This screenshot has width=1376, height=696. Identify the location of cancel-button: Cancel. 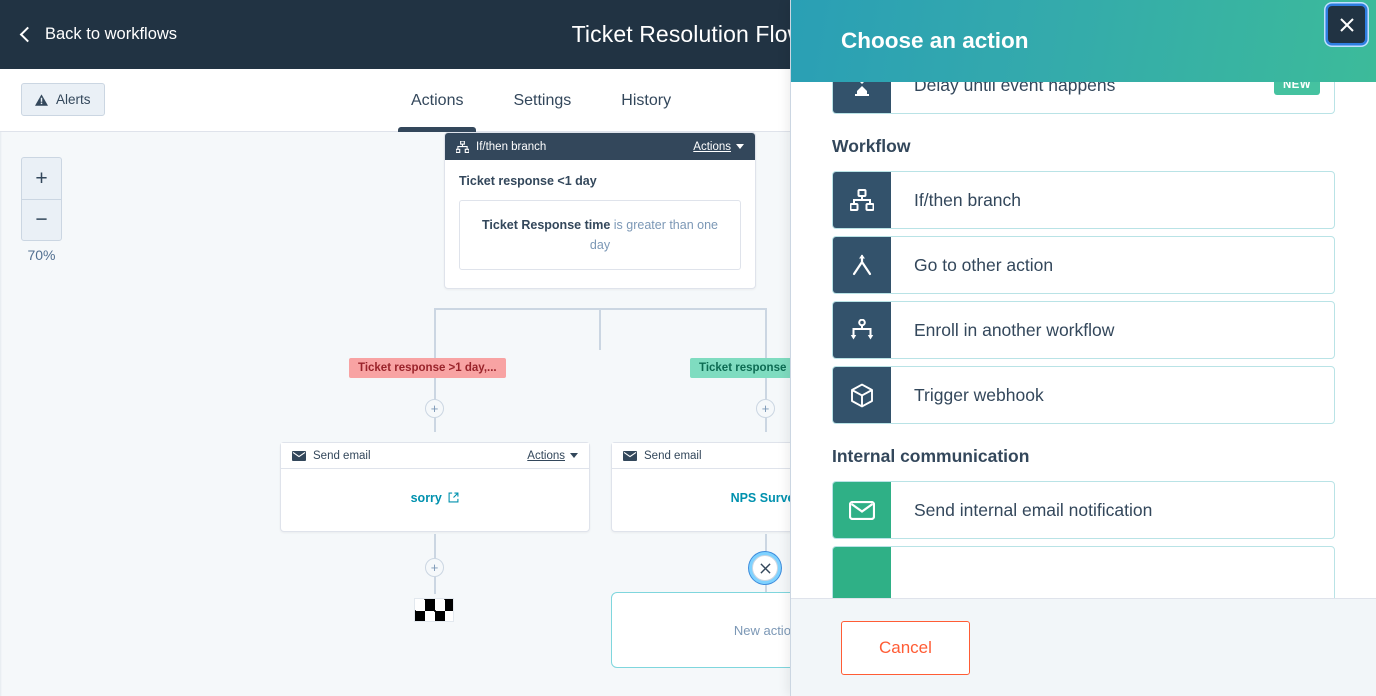
(905, 647).